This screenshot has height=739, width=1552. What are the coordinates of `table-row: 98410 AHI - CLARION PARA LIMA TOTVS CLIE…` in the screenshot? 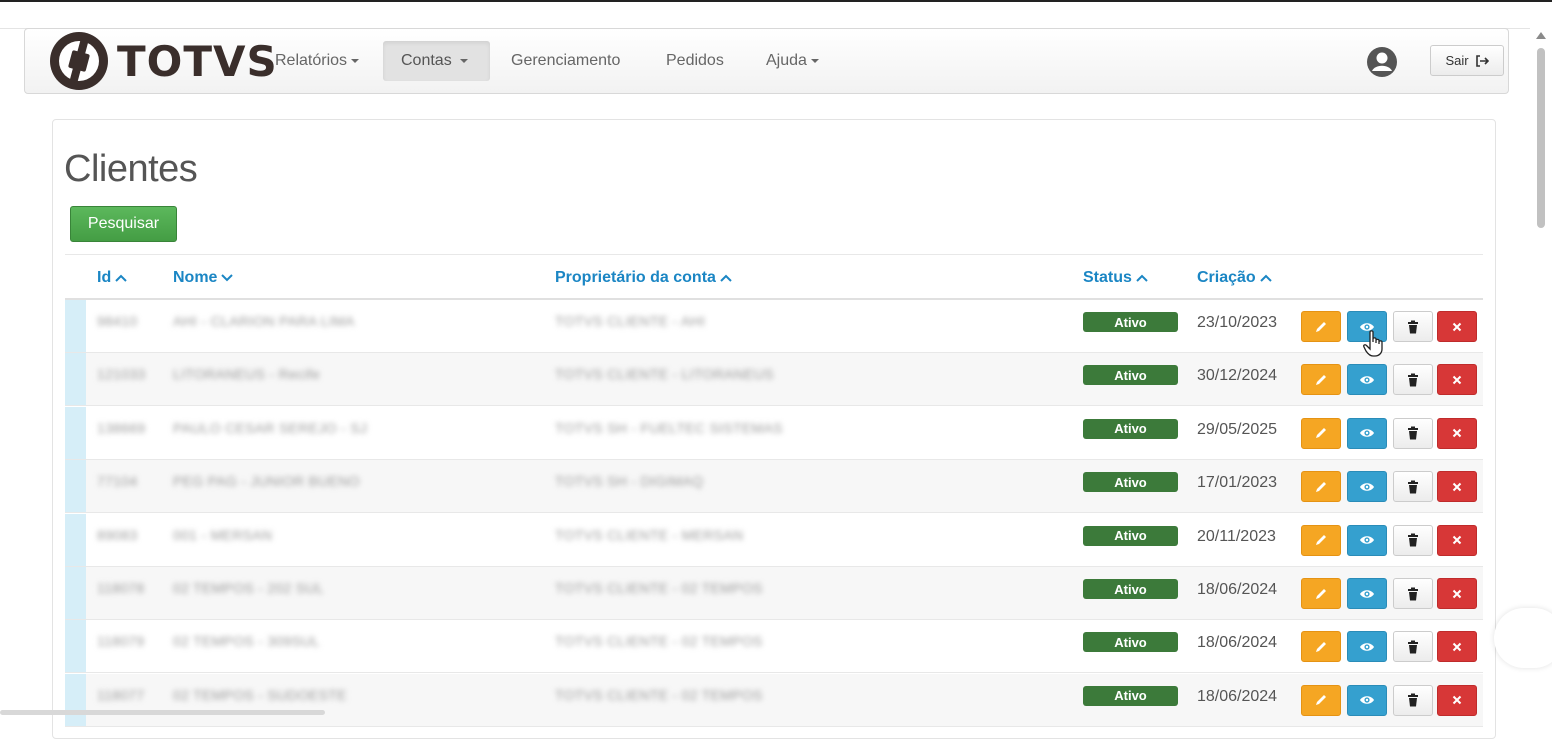 It's located at (774, 326).